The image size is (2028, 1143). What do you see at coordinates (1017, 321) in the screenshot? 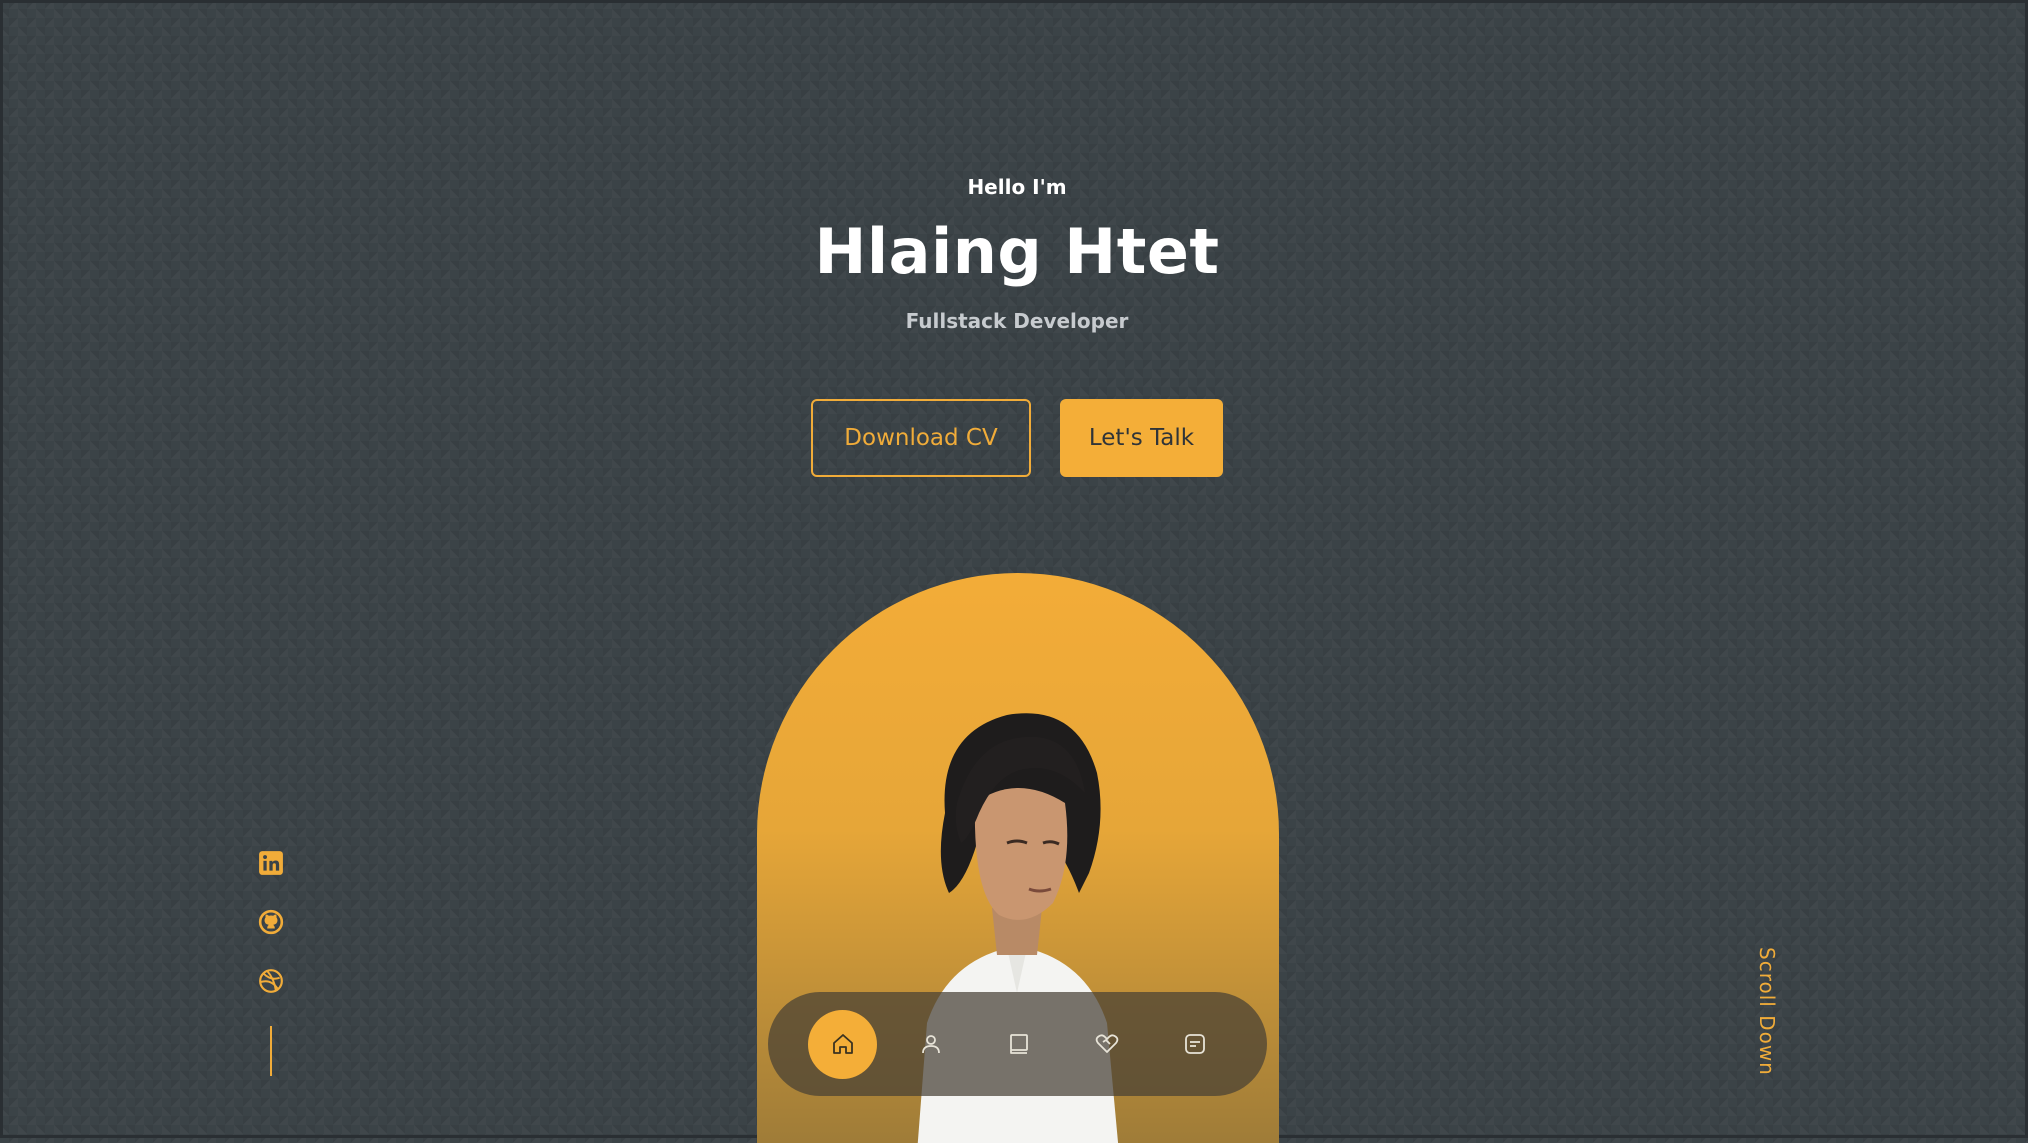
I see `hero-role: Fullstack Developer` at bounding box center [1017, 321].